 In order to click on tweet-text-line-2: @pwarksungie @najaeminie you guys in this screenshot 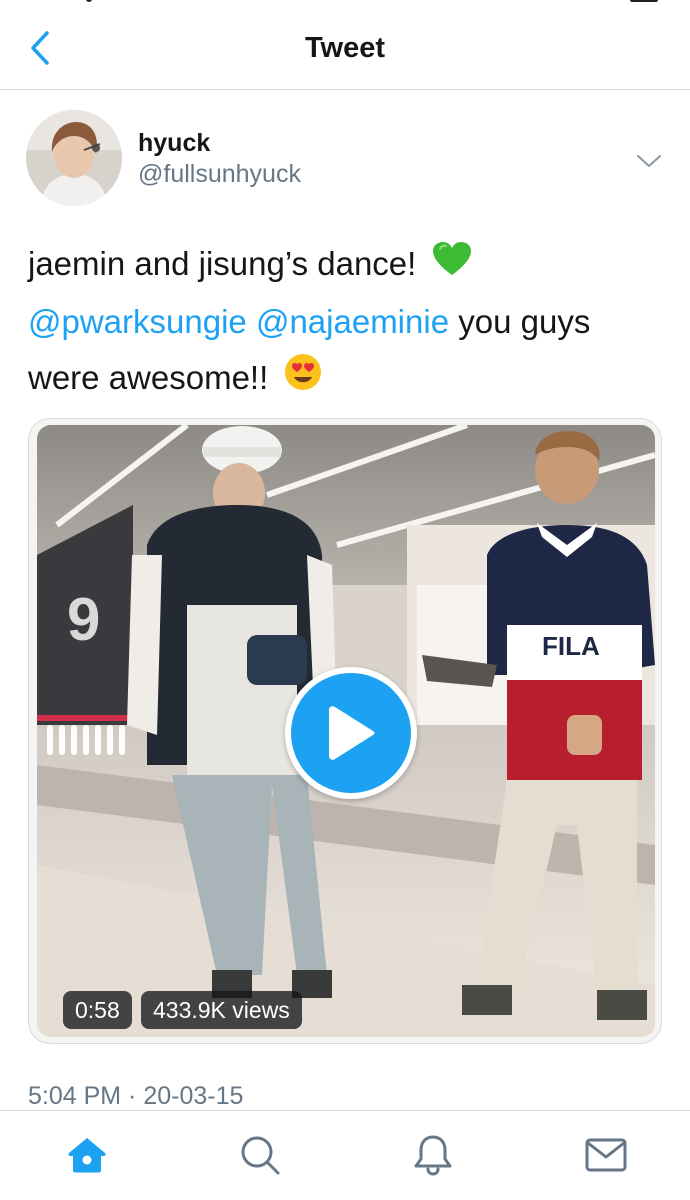, I will do `click(348, 322)`.